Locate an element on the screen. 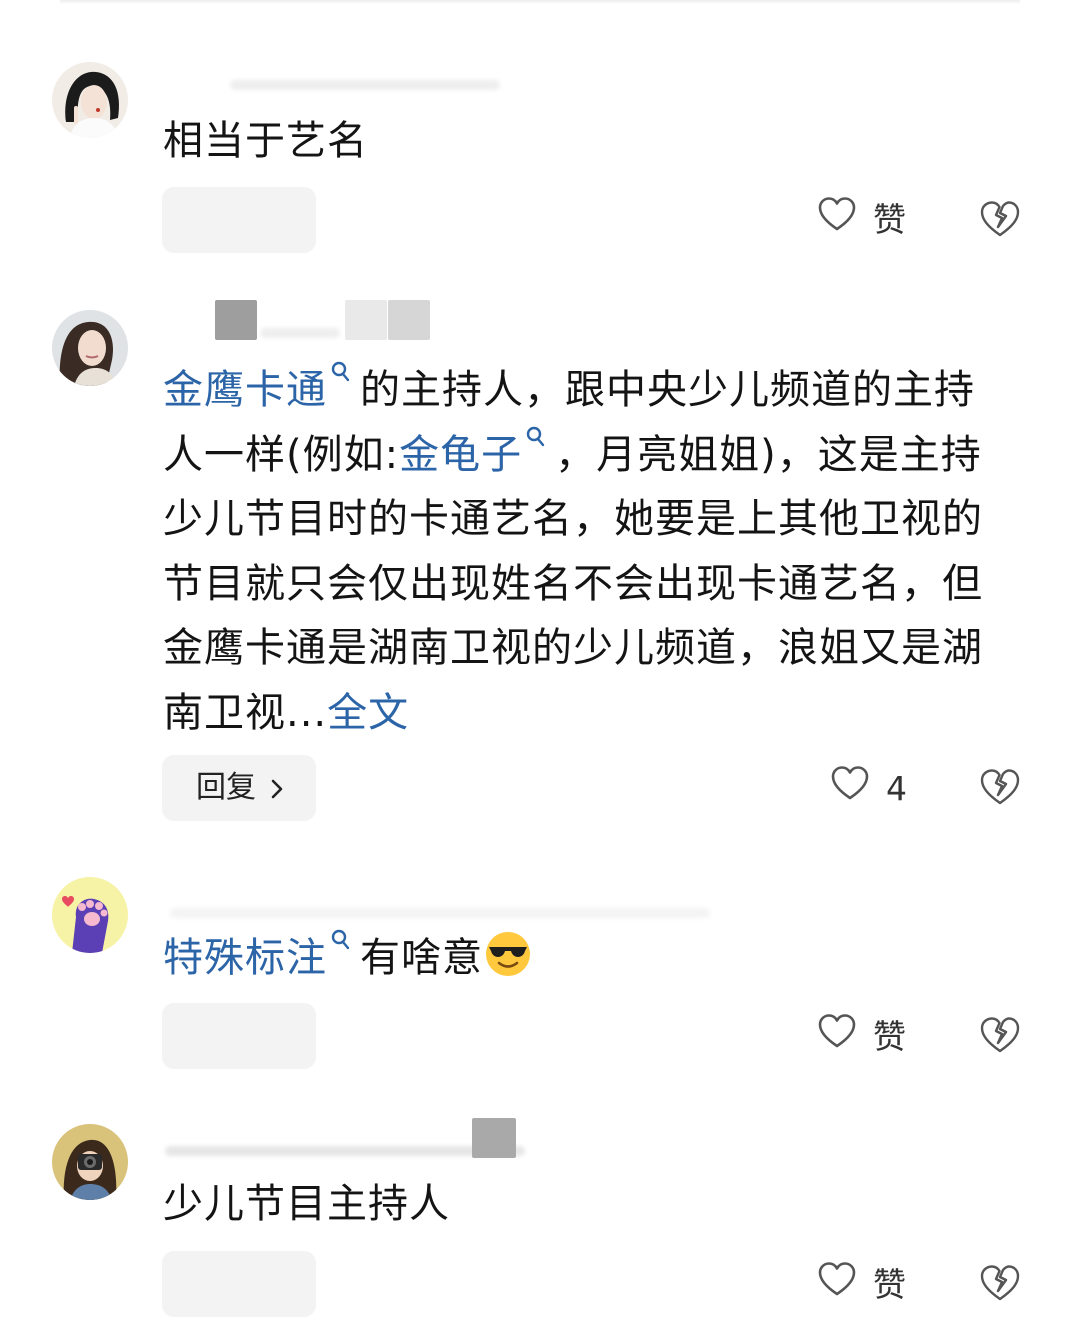  comment-text: 相当于艺名 is located at coordinates (588, 141).